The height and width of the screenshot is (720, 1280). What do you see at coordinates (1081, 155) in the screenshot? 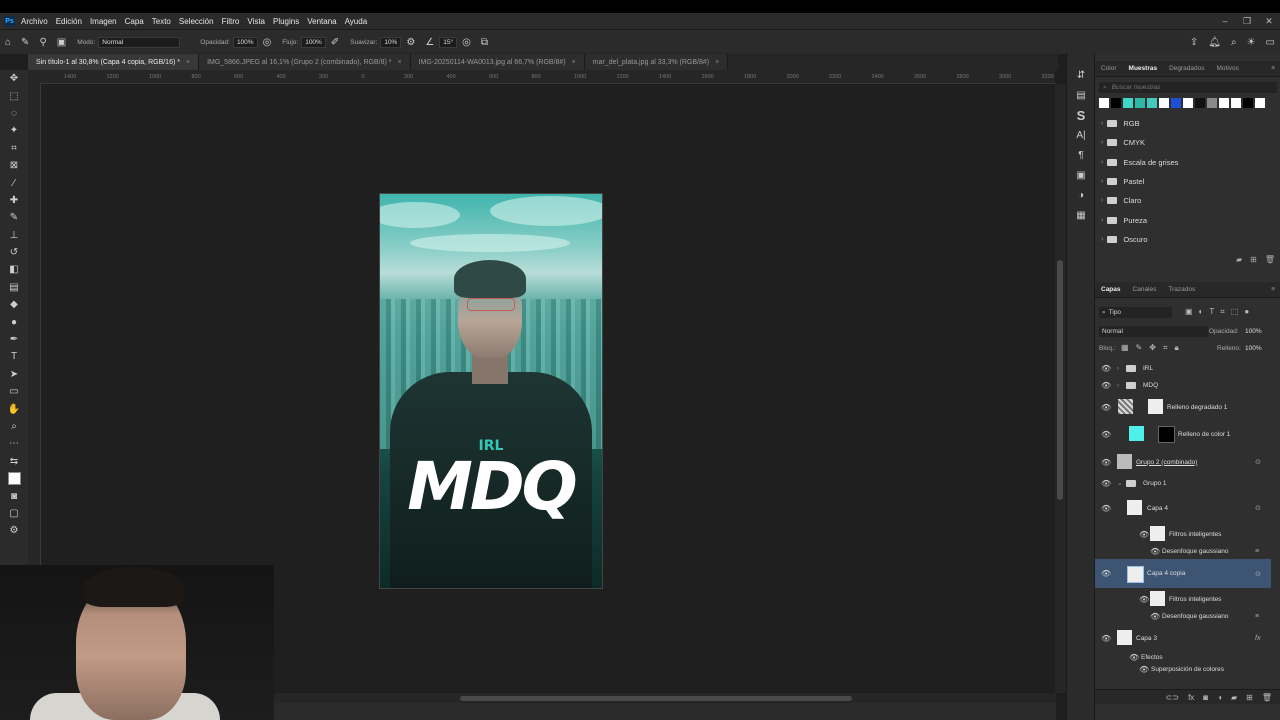
I see `paragraph-icon: ¶` at bounding box center [1081, 155].